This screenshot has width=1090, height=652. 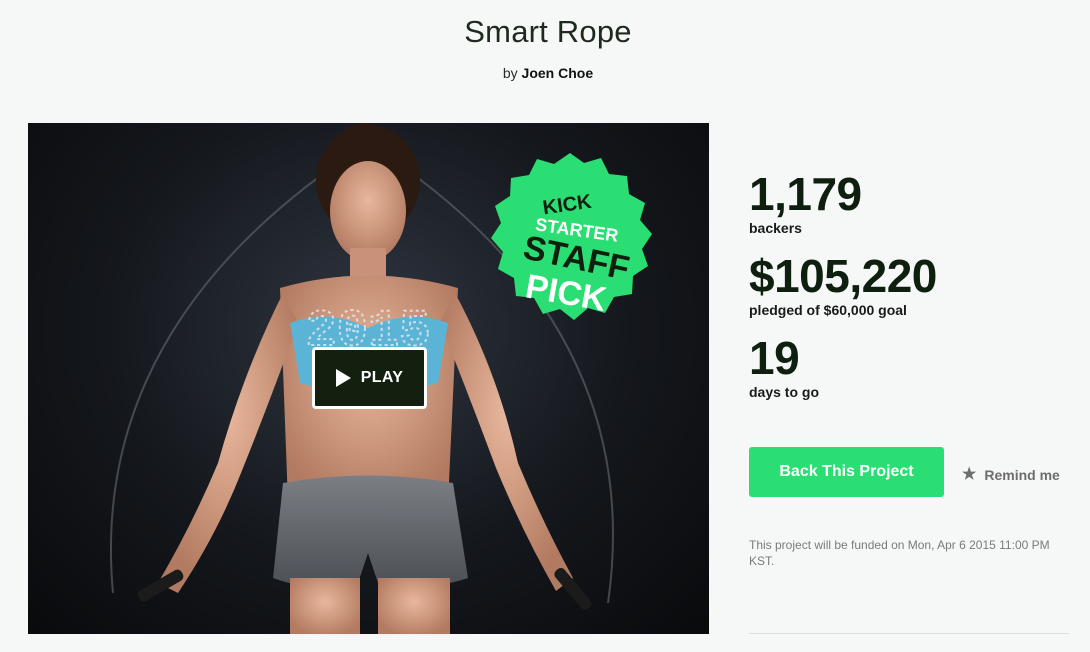 I want to click on play-button: PLAY, so click(x=369, y=378).